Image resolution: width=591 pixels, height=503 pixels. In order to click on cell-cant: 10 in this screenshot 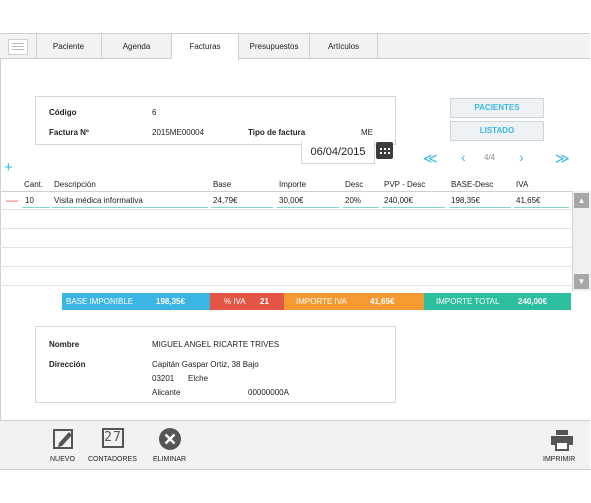, I will do `click(29, 200)`.